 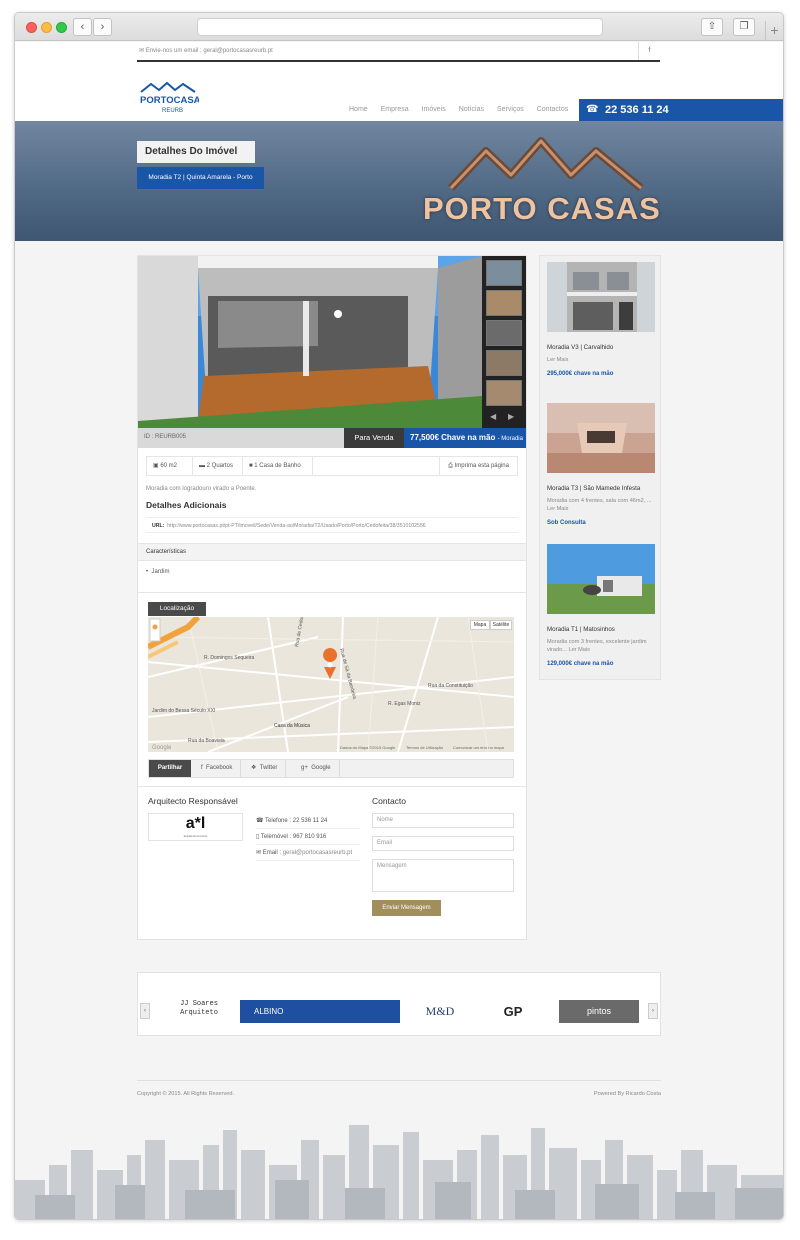 What do you see at coordinates (601, 347) in the screenshot?
I see `related-title: Moradia V3 | Carvalhido` at bounding box center [601, 347].